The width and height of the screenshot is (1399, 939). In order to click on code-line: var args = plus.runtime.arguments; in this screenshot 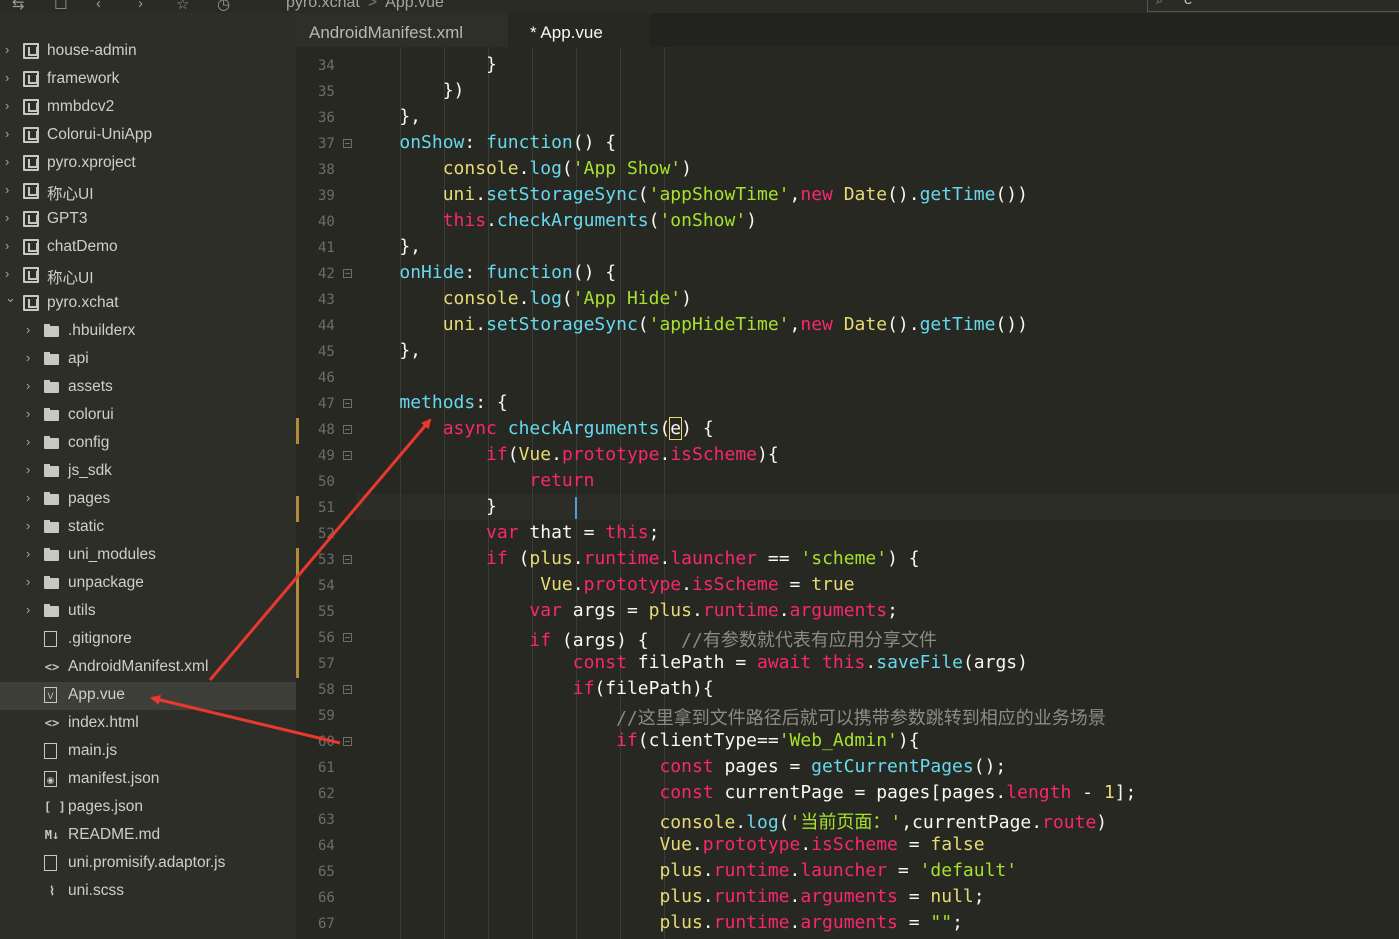, I will do `click(627, 610)`.